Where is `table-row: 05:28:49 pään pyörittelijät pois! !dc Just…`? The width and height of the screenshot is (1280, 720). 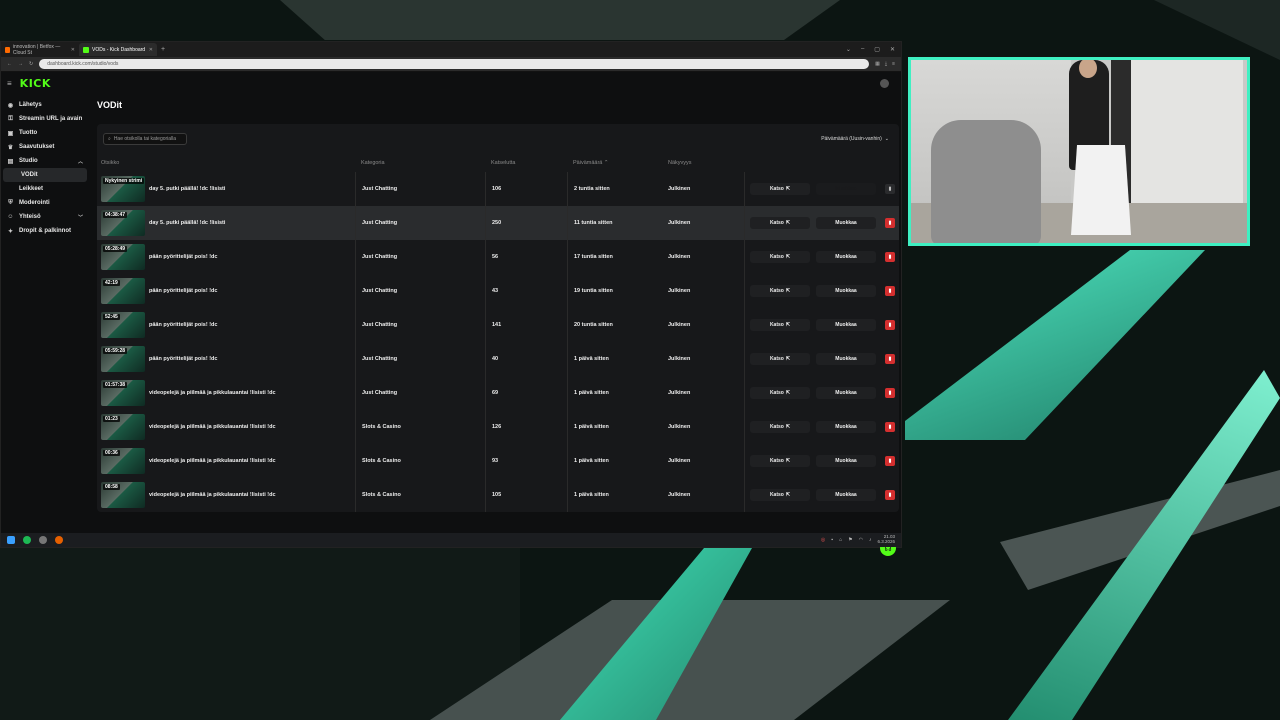
table-row: 05:28:49 pään pyörittelijät pois! !dc Just… is located at coordinates (498, 257).